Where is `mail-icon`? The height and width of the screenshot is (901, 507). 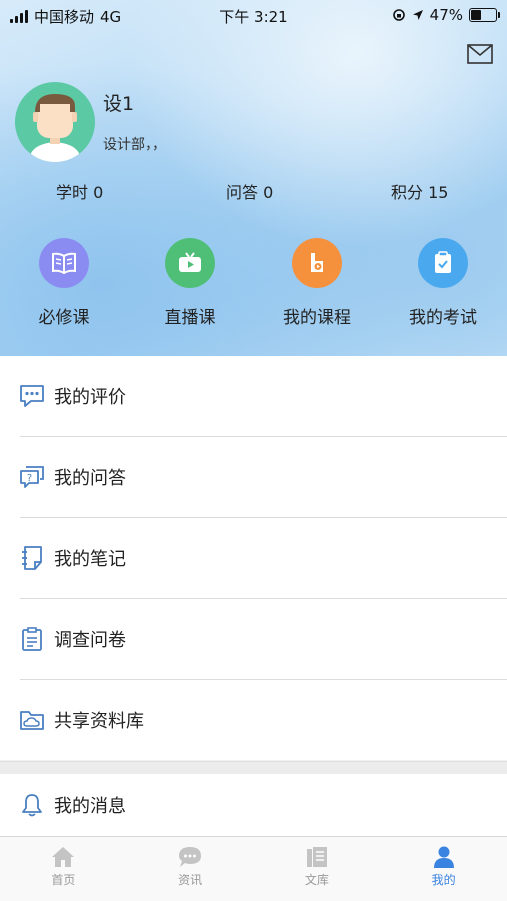 mail-icon is located at coordinates (480, 54).